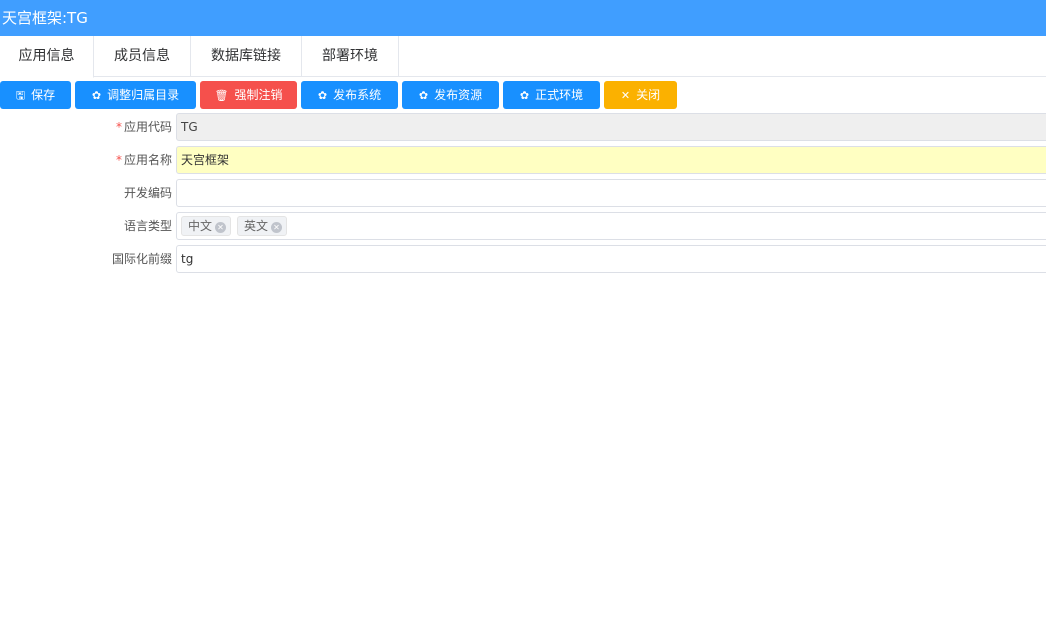 The height and width of the screenshot is (624, 1046). What do you see at coordinates (262, 226) in the screenshot?
I see `language-tag: 英文 ✕` at bounding box center [262, 226].